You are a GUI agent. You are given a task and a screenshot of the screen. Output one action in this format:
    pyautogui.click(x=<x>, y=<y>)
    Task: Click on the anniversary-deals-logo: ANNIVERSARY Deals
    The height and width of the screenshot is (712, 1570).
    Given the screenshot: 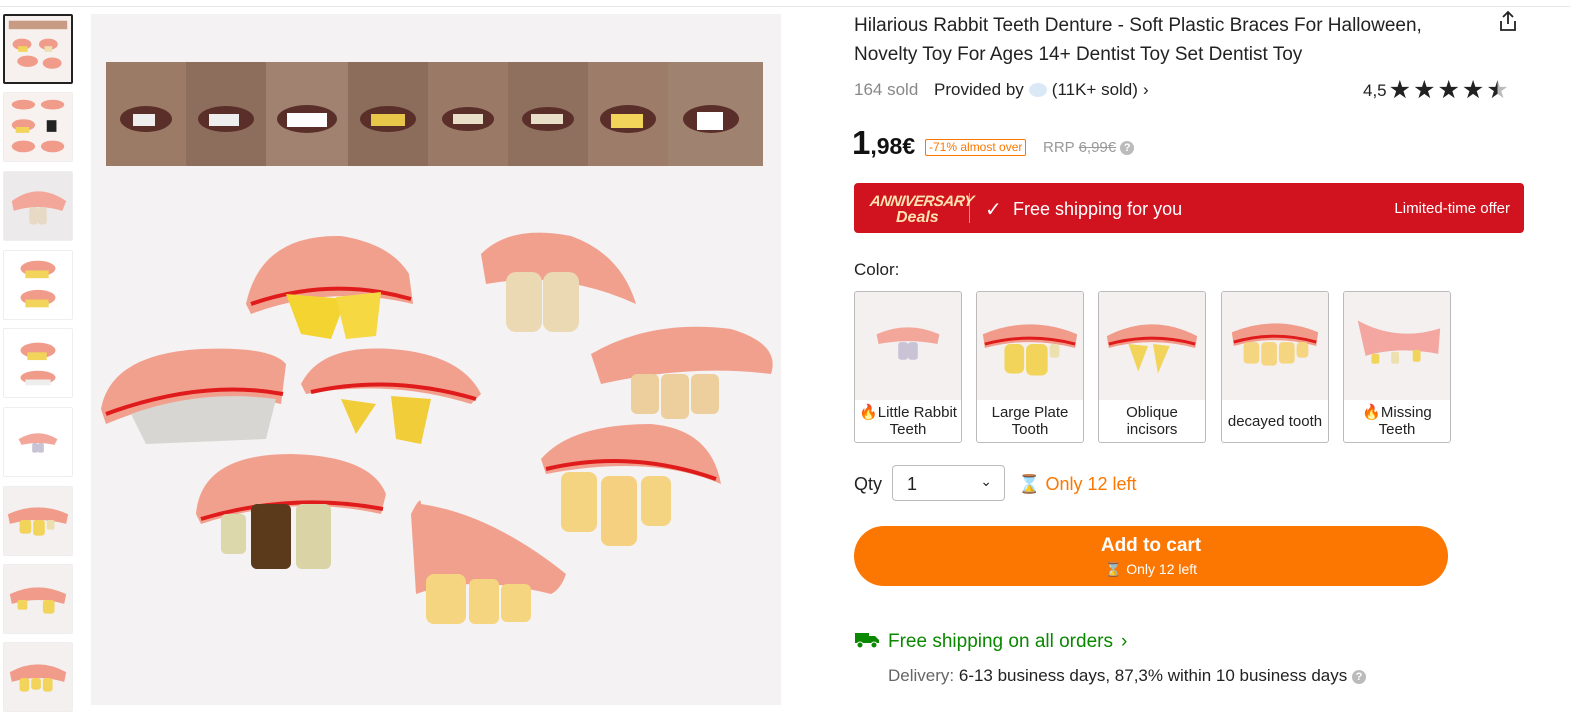 What is the action you would take?
    pyautogui.click(x=921, y=209)
    